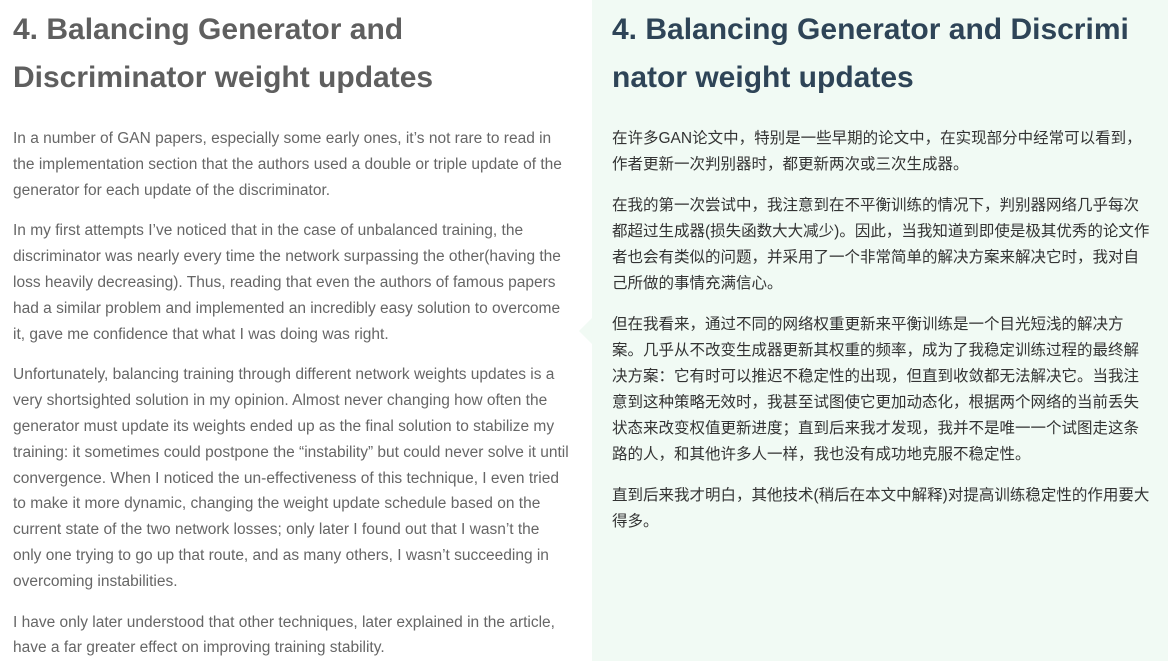 This screenshot has height=661, width=1168. Describe the element at coordinates (890, 509) in the screenshot. I see `chinese-paragraph-4: 直到后来我才明白，其他技术(稍后在本文中解释)对提高训练稳定性的作用要大 得多。` at that location.